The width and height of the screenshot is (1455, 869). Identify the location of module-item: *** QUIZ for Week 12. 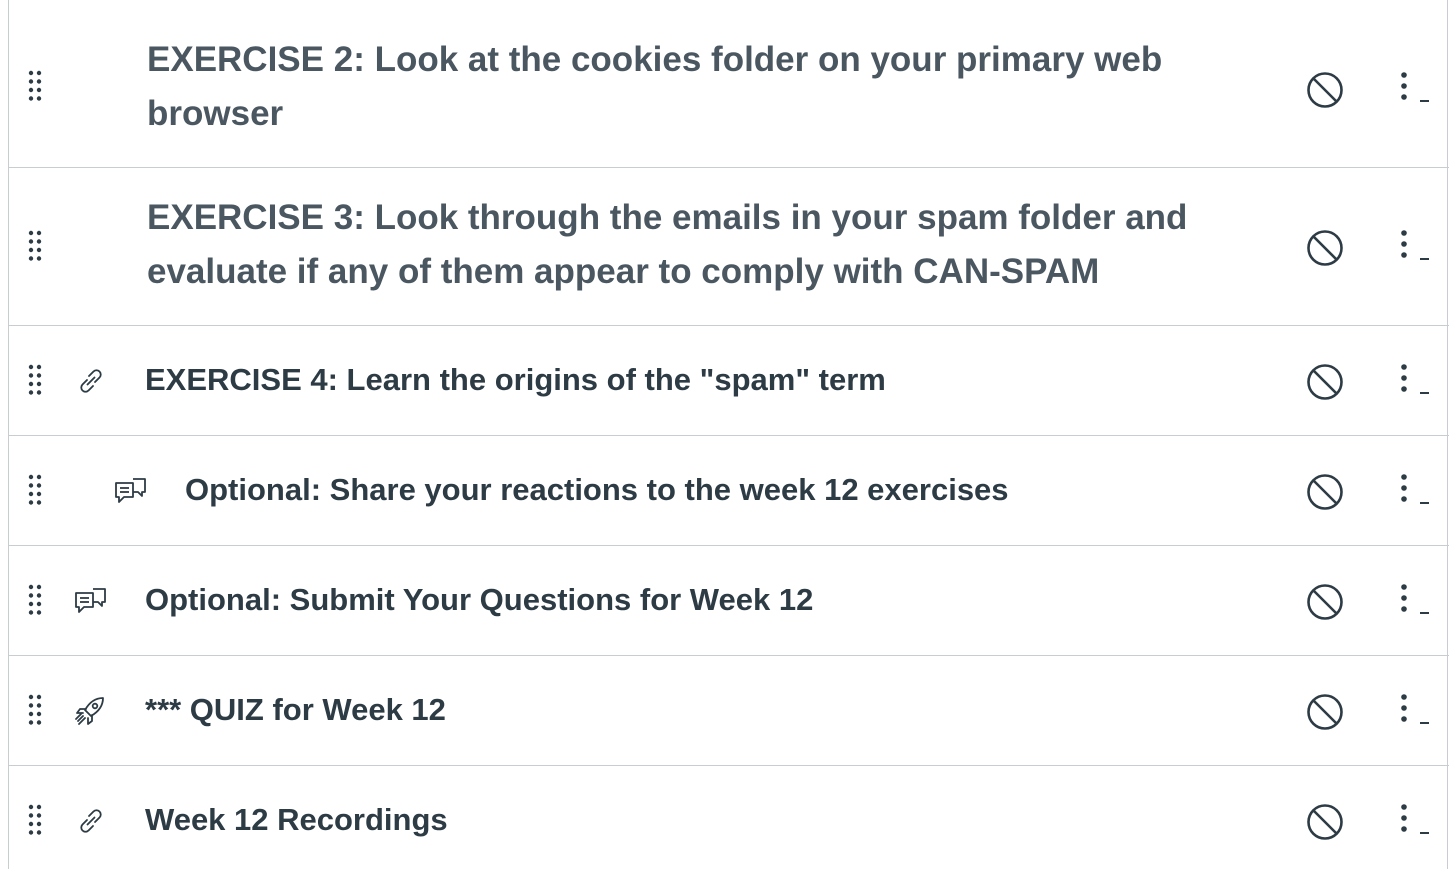
(729, 711).